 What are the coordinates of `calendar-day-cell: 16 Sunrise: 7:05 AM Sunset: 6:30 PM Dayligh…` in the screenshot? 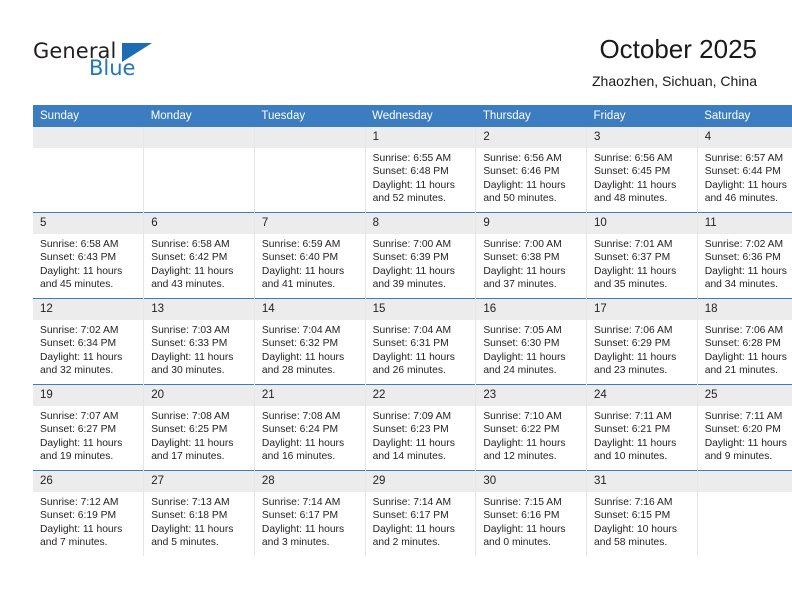 It's located at (531, 341).